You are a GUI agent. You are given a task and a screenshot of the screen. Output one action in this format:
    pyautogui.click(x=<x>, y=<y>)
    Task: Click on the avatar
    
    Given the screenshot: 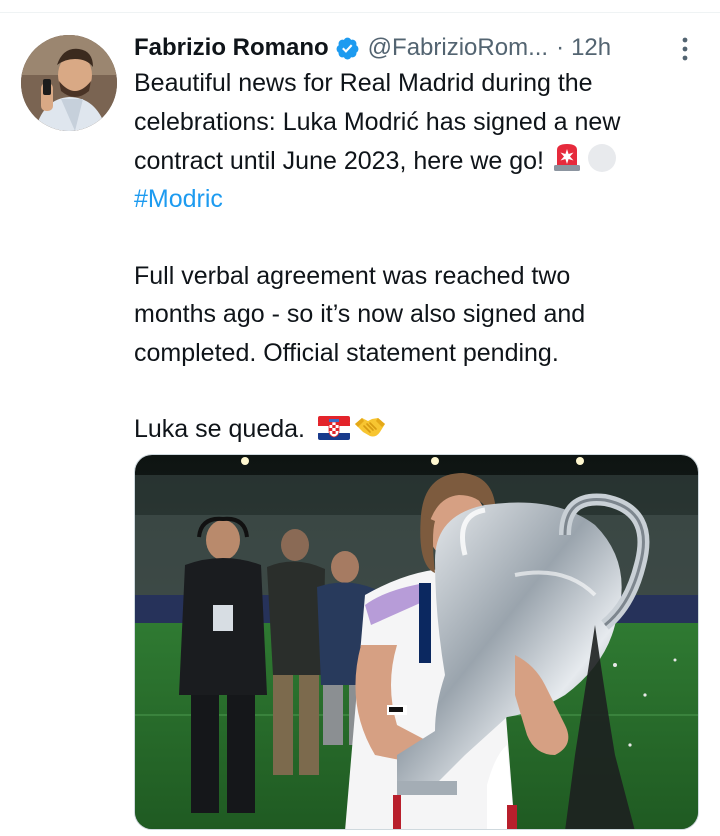 What is the action you would take?
    pyautogui.click(x=69, y=83)
    